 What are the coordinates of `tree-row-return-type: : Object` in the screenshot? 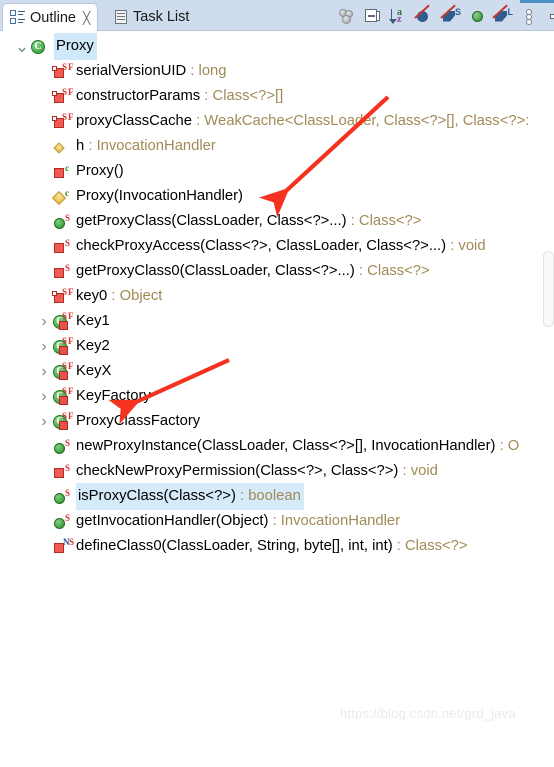 It's located at (134, 296).